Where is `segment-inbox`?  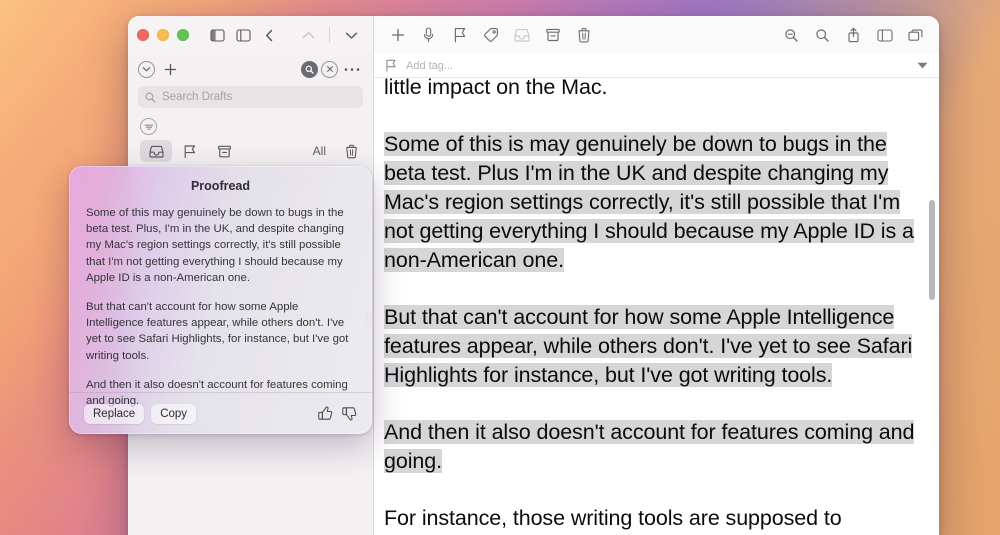 segment-inbox is located at coordinates (156, 151).